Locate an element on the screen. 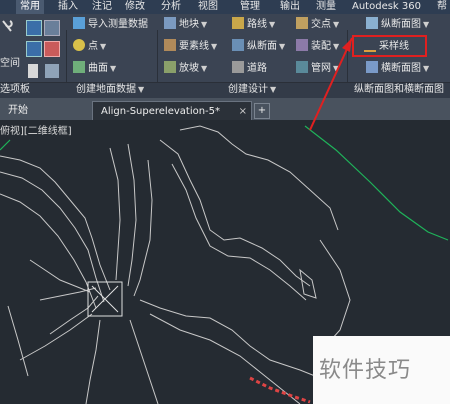 The image size is (450, 404). viewport-label: 俯视][二维线框] is located at coordinates (36, 129).